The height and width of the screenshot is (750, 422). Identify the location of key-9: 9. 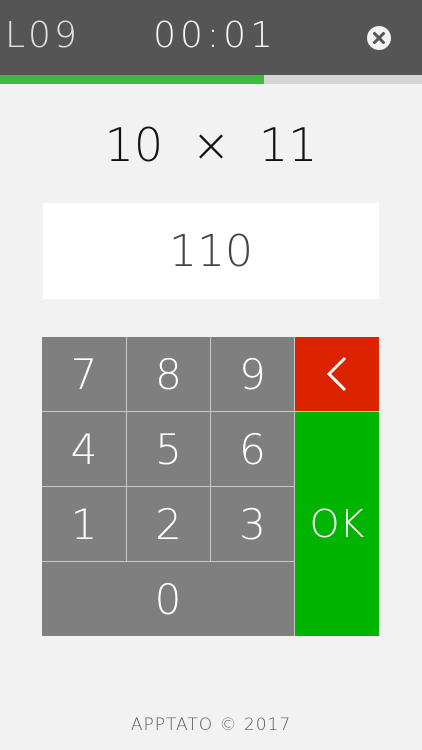
(253, 374).